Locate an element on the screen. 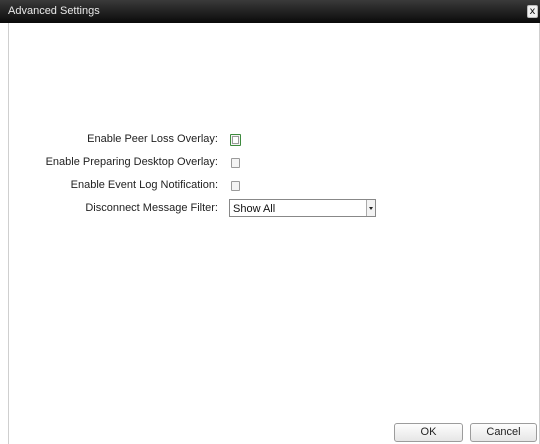 The image size is (540, 444). content-left-border is located at coordinates (8, 233).